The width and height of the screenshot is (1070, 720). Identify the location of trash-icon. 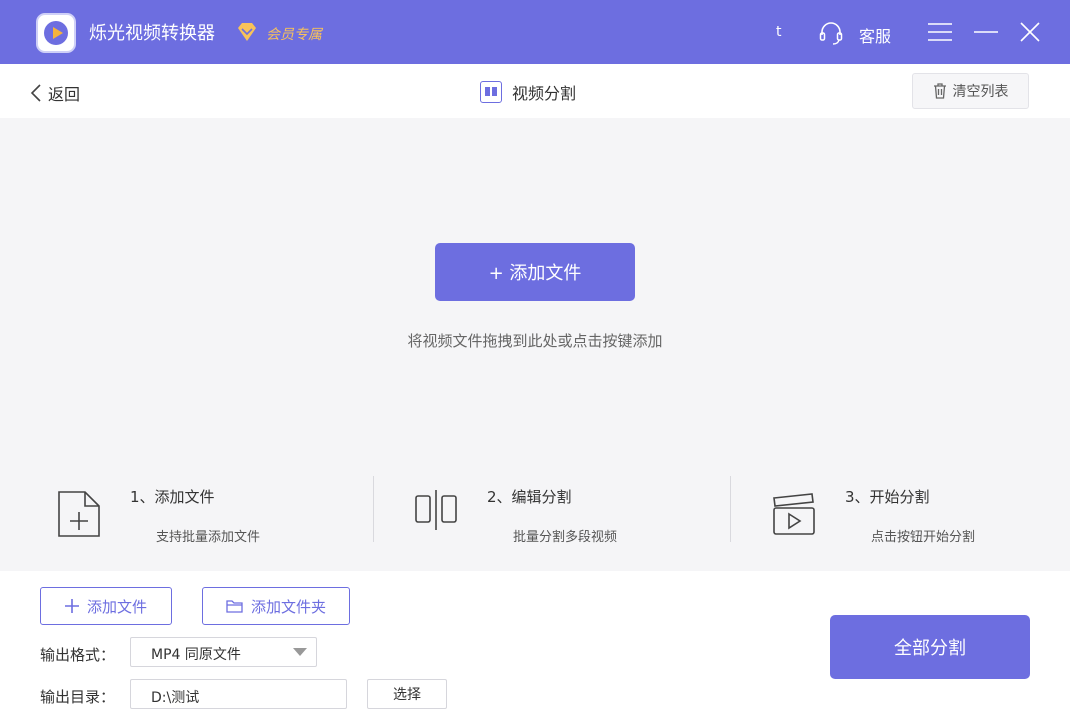
(939, 91).